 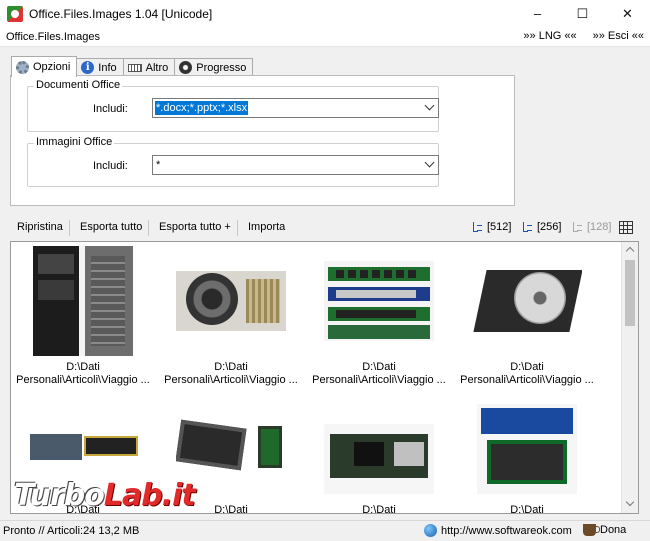 I want to click on title-bar: Office.Files.Images 1.04 [Unicode] – ☐ ✕, so click(x=325, y=13).